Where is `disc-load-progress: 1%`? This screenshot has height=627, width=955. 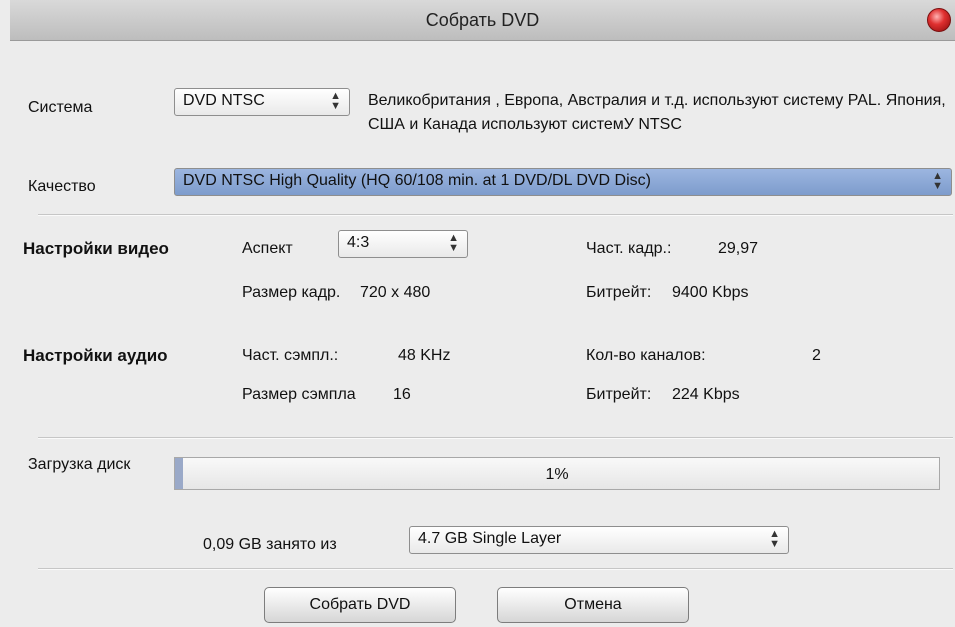 disc-load-progress: 1% is located at coordinates (557, 473).